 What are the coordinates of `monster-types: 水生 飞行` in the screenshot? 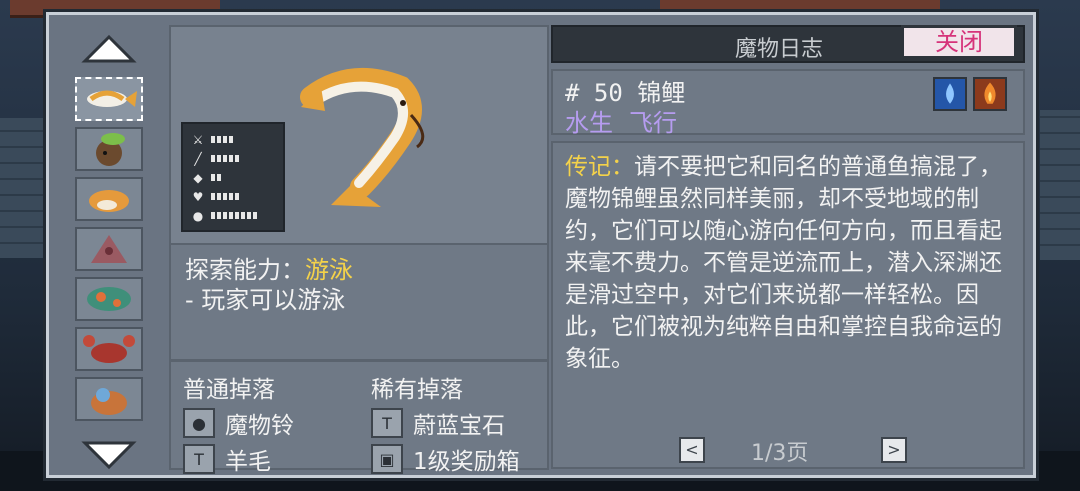 It's located at (629, 120).